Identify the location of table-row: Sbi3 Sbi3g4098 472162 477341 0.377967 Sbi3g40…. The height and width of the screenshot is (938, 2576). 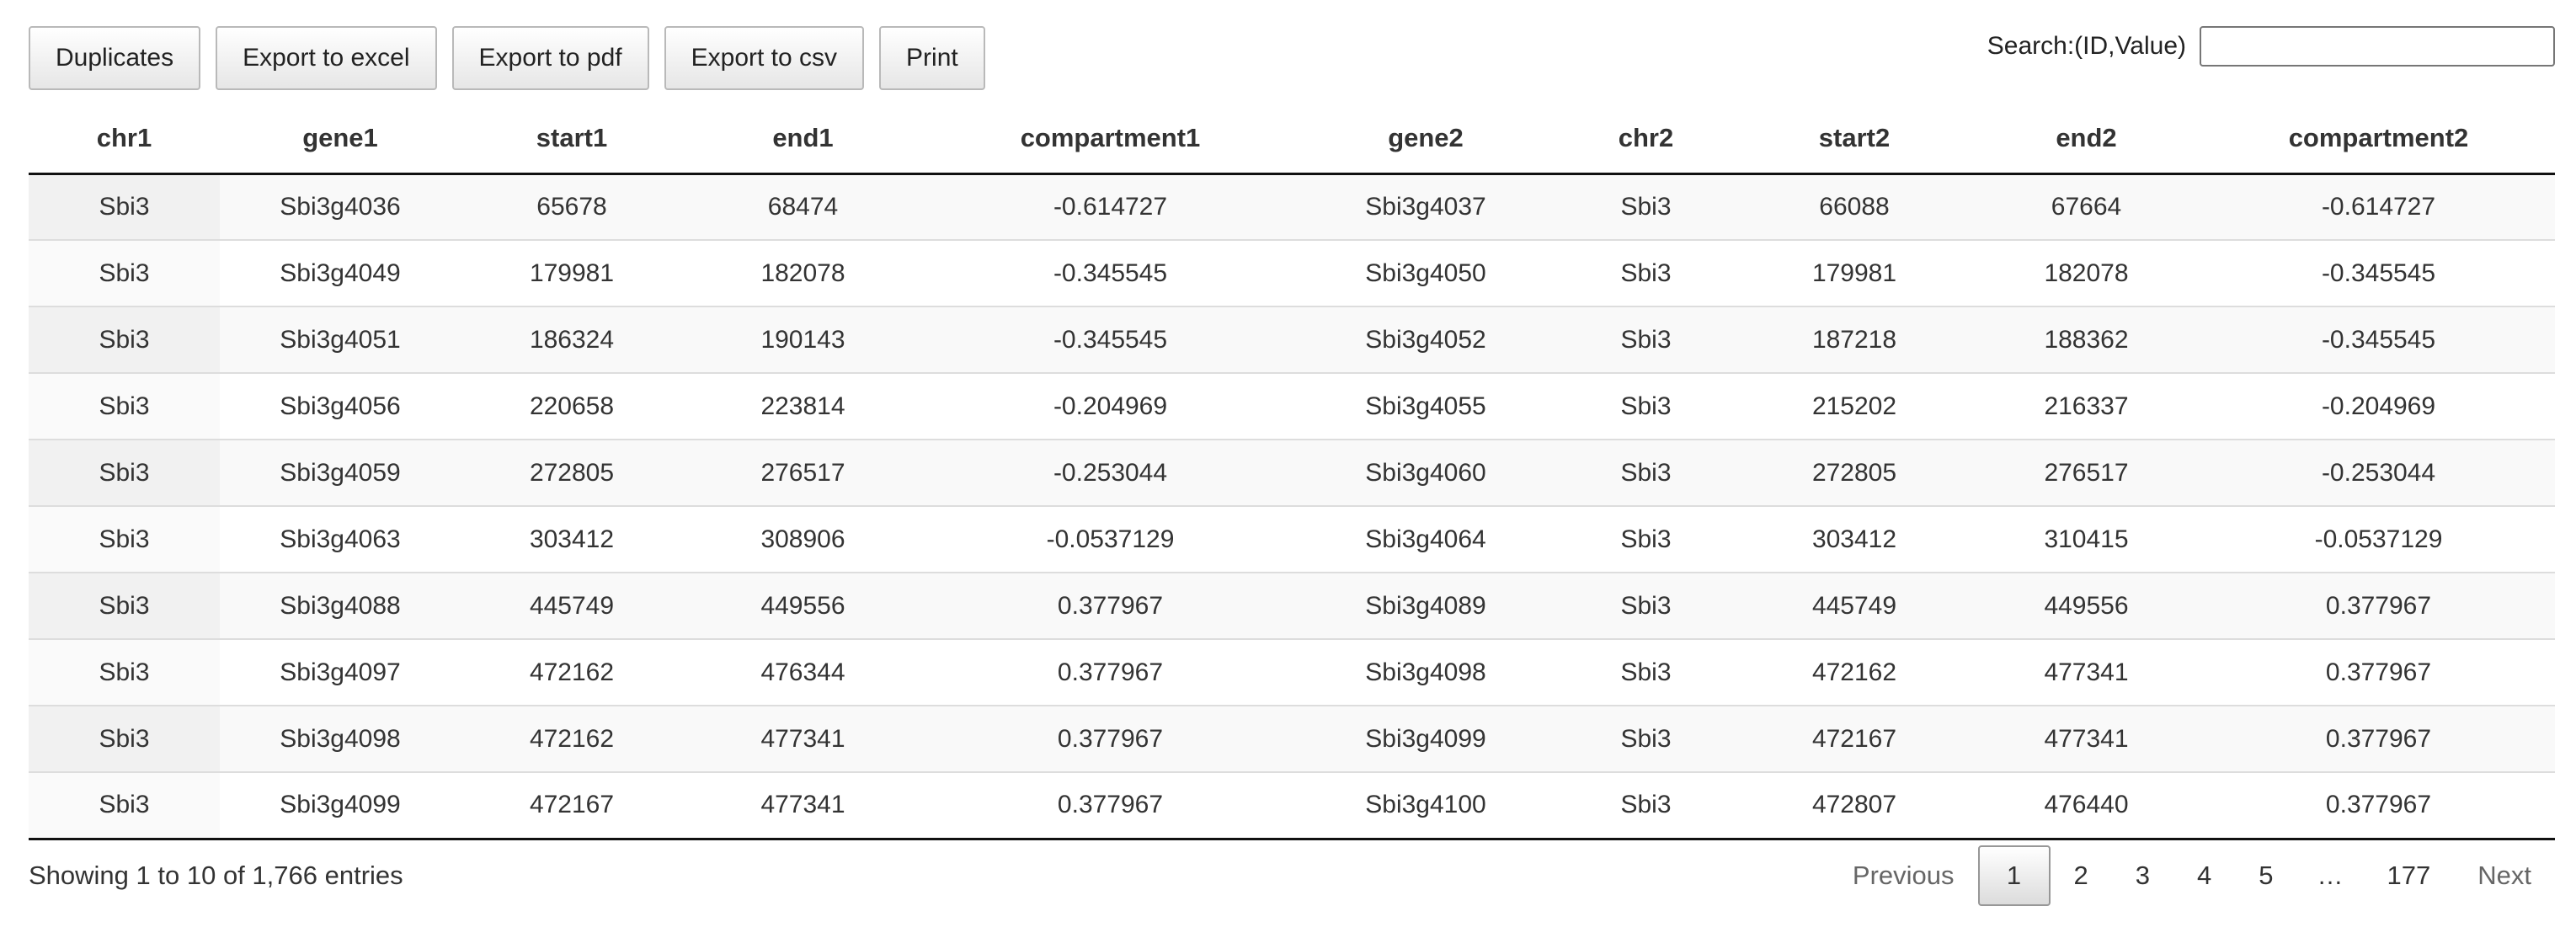
(1292, 739).